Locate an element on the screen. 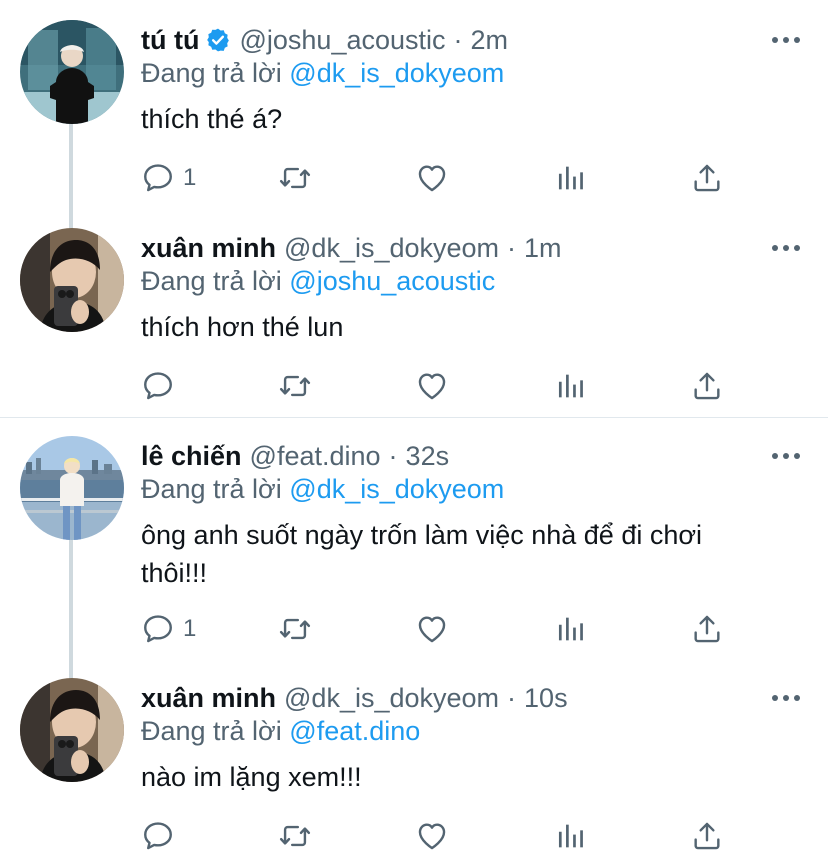  tweet-header: lê chiến @feat.dino · 32s is located at coordinates (295, 456).